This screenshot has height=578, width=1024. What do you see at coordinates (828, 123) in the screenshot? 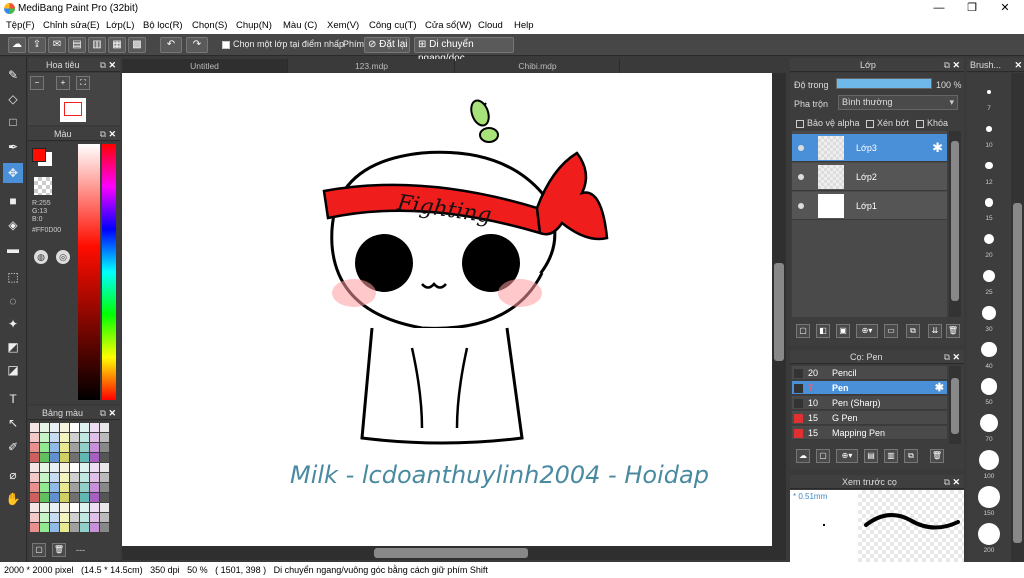
I see `protect-alpha-checkbox: Bảo vệ alpha` at bounding box center [828, 123].